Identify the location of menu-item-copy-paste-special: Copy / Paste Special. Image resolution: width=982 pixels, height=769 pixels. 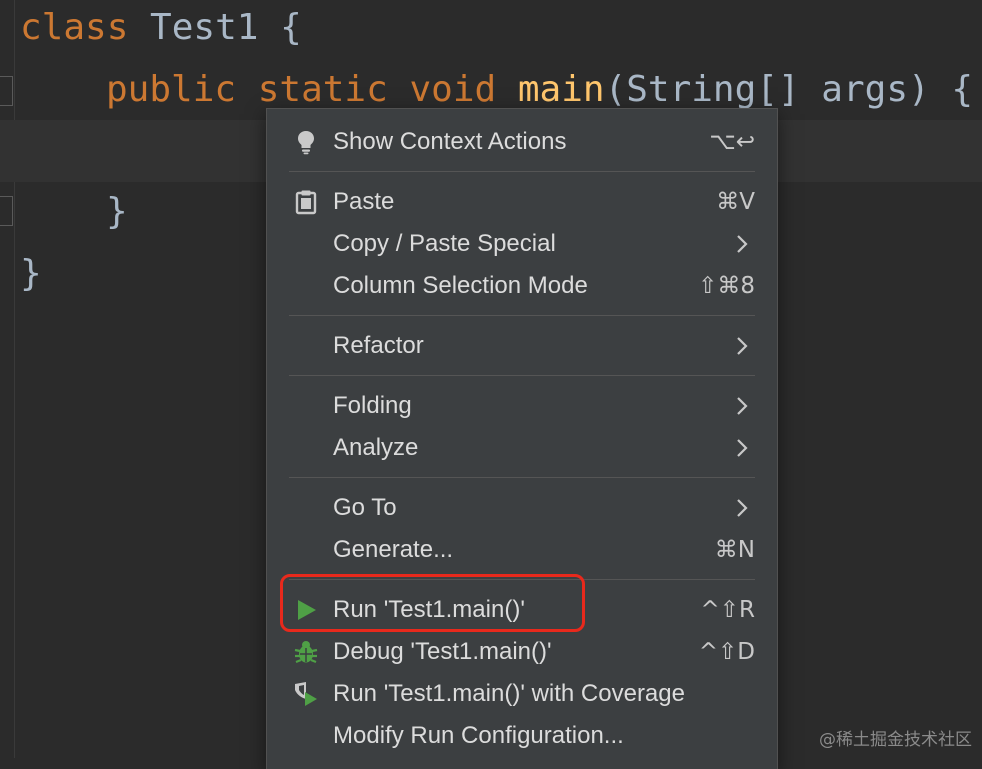
(522, 244).